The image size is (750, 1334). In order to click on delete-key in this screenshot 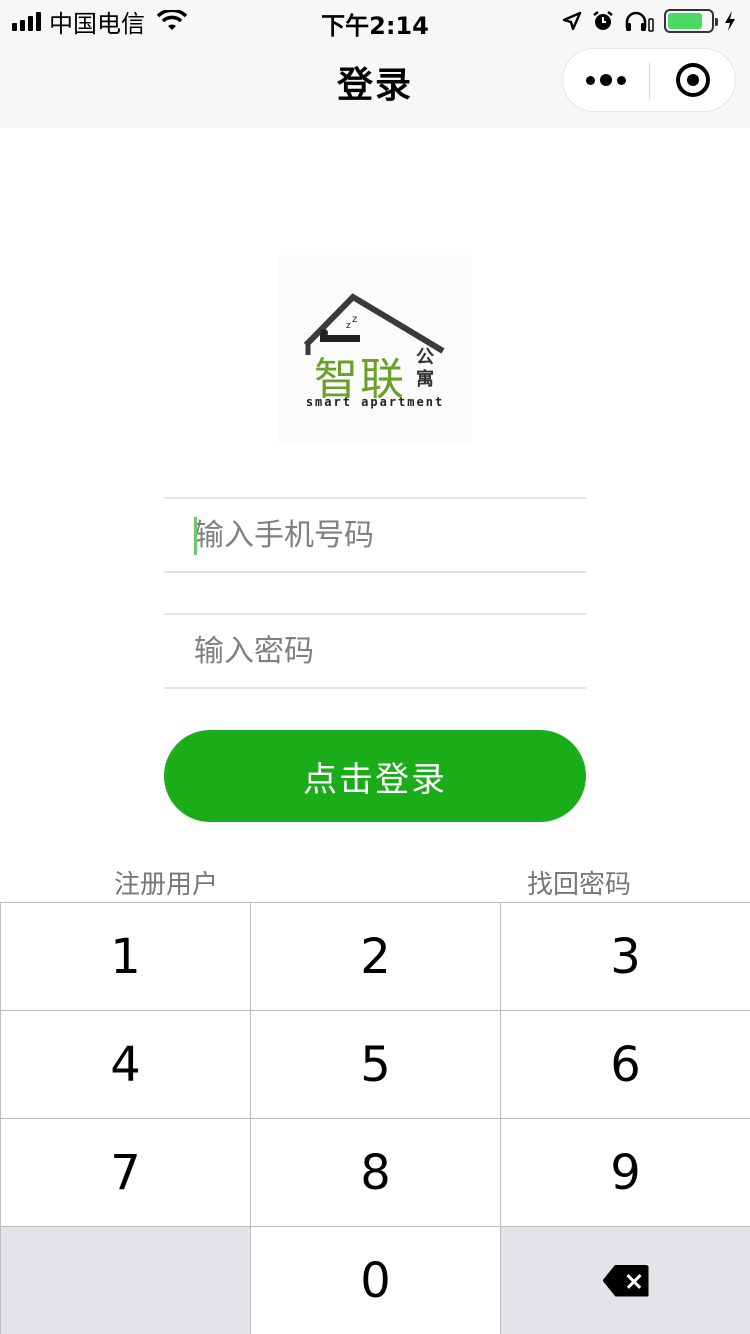, I will do `click(625, 1280)`.